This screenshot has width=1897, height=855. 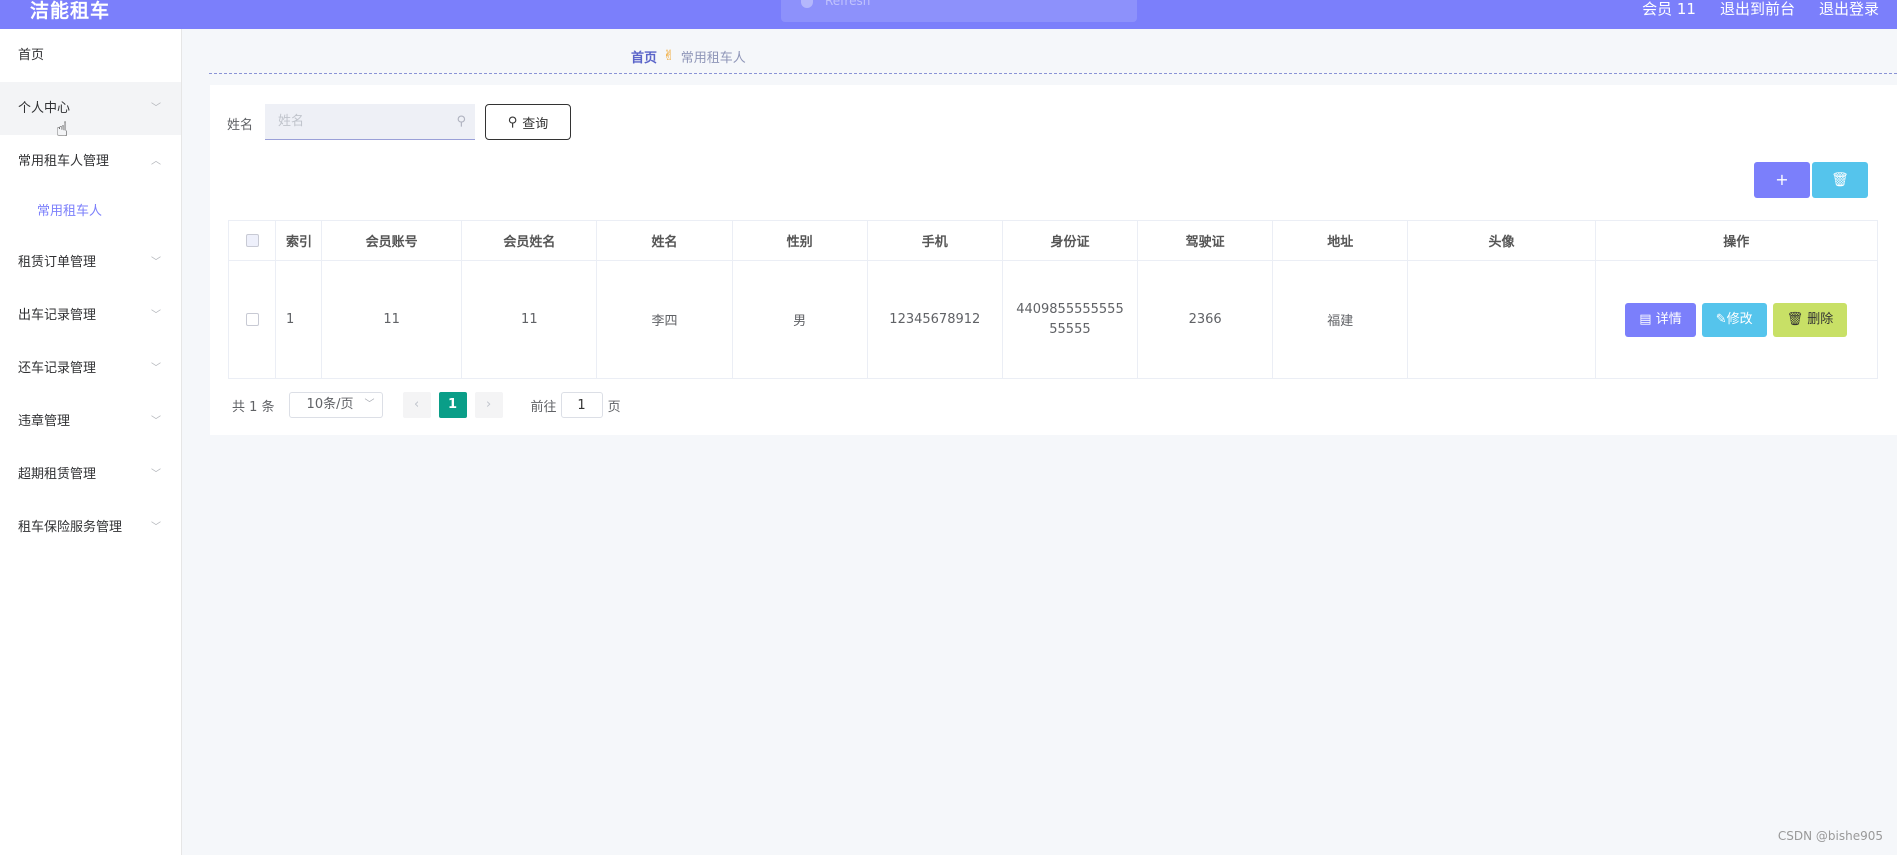 What do you see at coordinates (57, 262) in the screenshot?
I see `sidebar-item-label: 租赁订单管理` at bounding box center [57, 262].